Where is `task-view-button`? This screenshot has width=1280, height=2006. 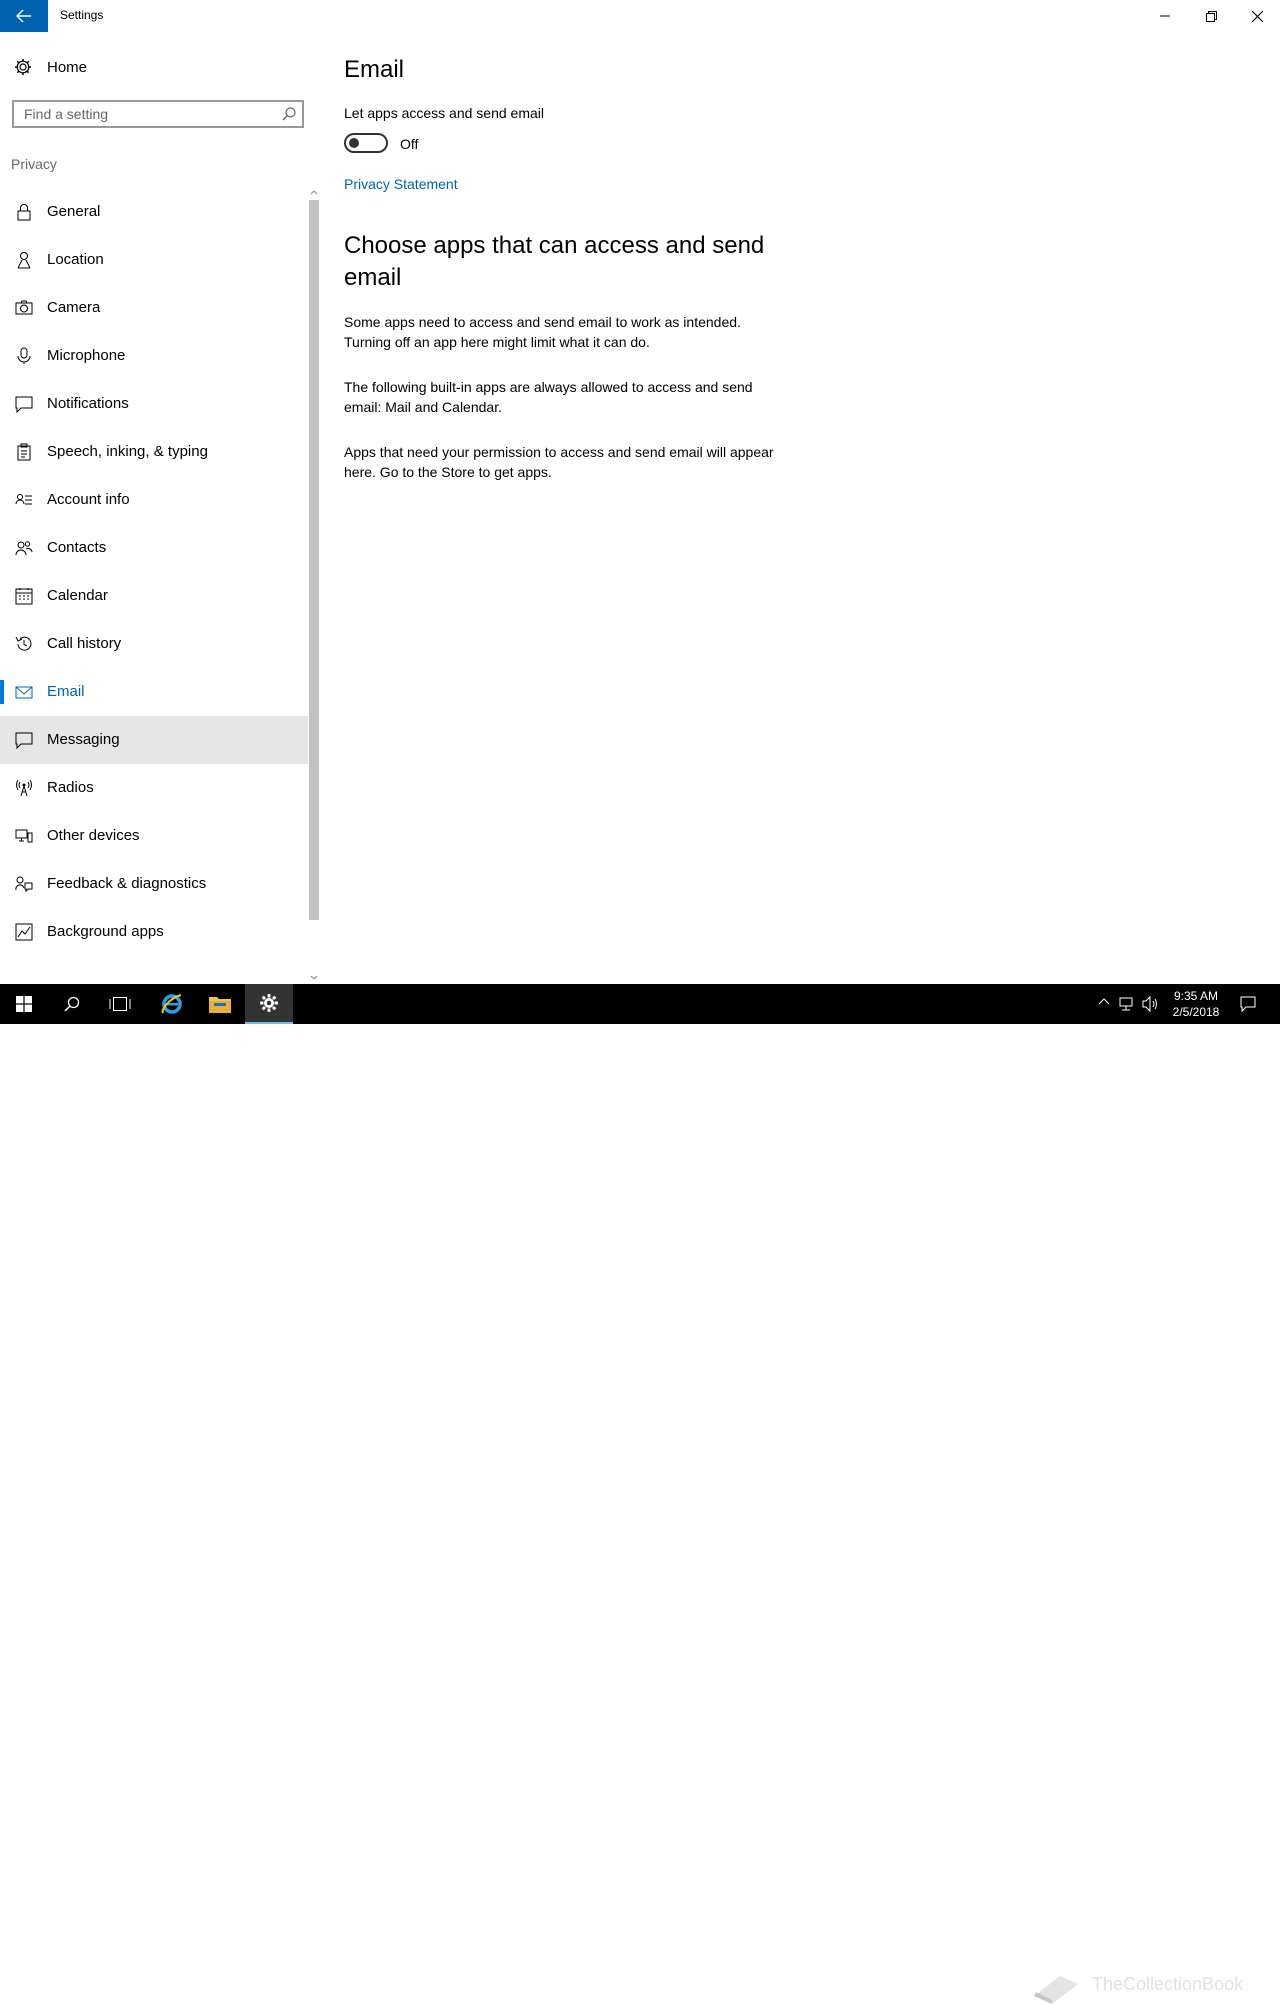
task-view-button is located at coordinates (120, 1004).